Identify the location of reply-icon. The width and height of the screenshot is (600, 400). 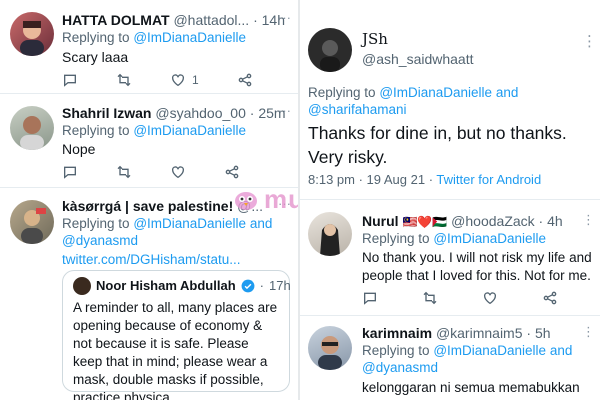
(370, 298).